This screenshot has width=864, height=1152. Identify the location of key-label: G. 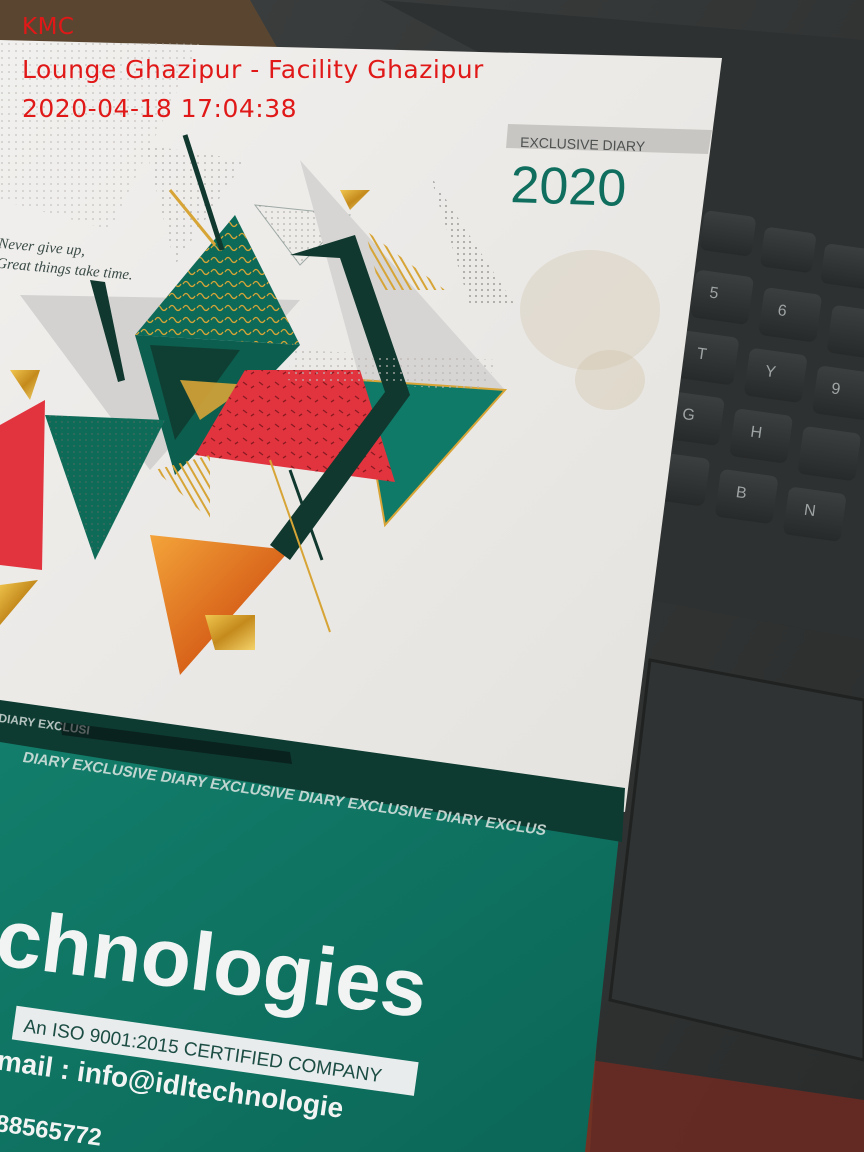
(688, 415).